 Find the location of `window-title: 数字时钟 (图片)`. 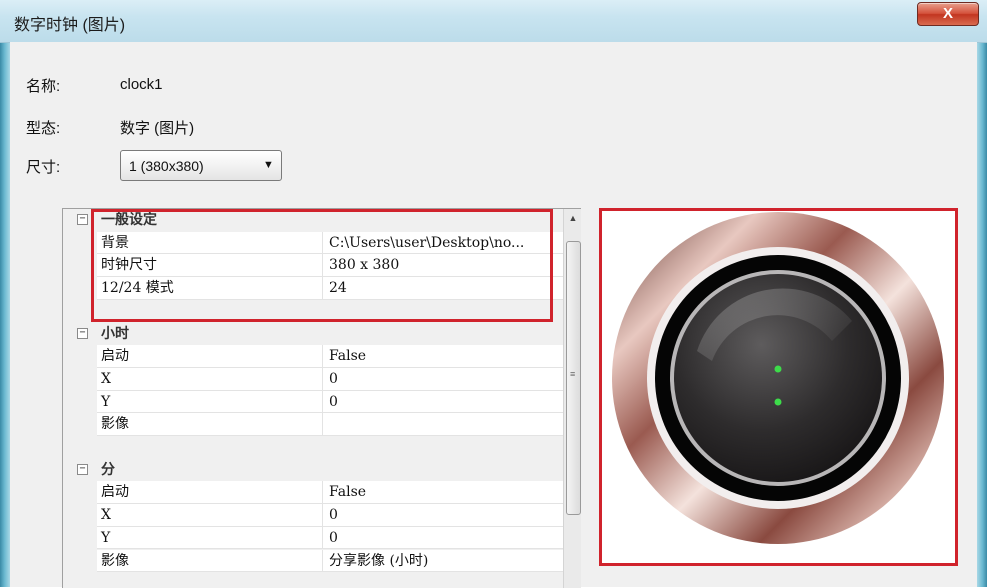

window-title: 数字时钟 (图片) is located at coordinates (70, 25).